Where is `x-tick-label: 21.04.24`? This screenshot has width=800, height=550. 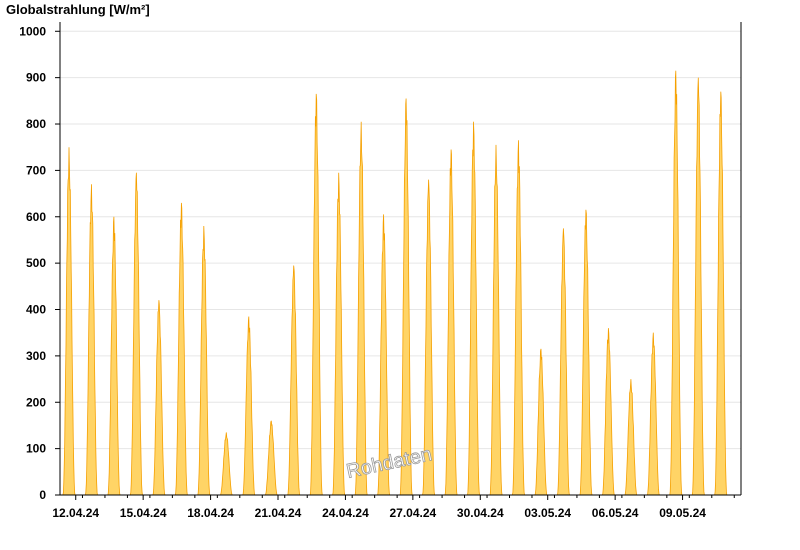
x-tick-label: 21.04.24 is located at coordinates (278, 513).